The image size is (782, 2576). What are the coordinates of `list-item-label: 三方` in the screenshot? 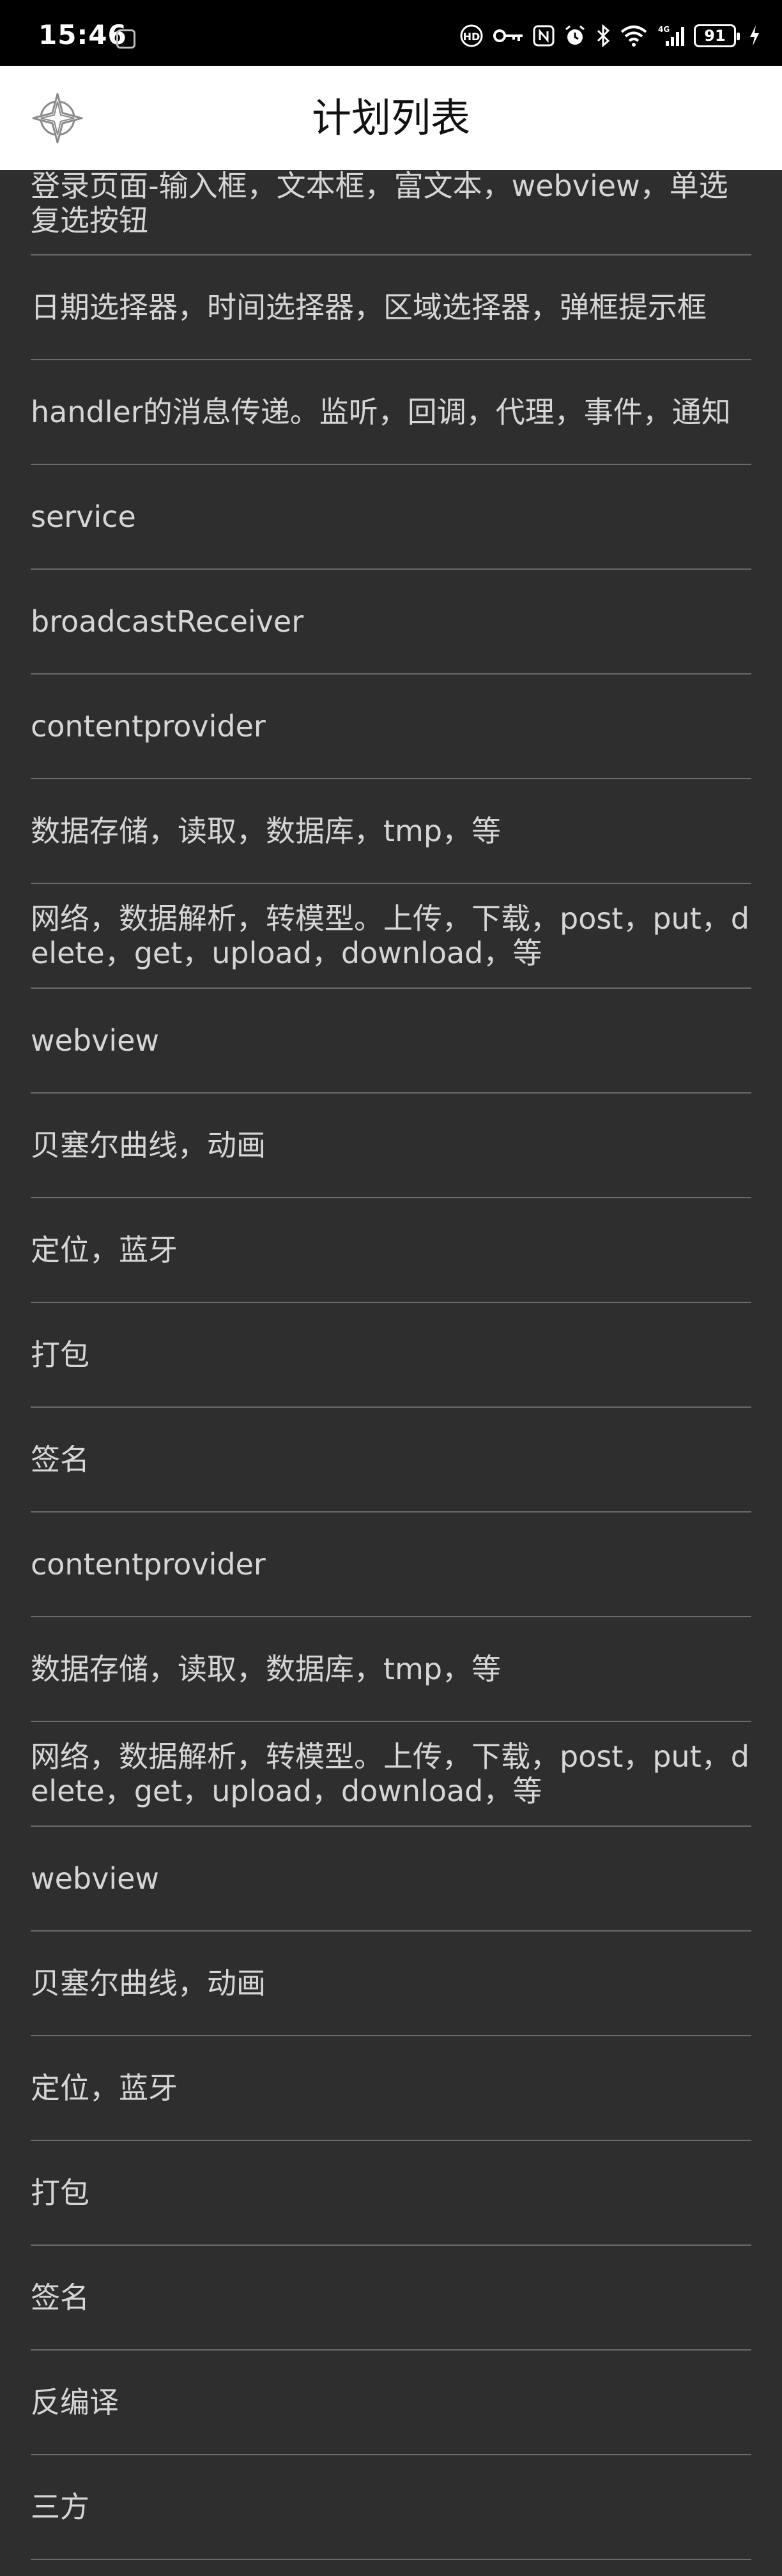 It's located at (60, 2507).